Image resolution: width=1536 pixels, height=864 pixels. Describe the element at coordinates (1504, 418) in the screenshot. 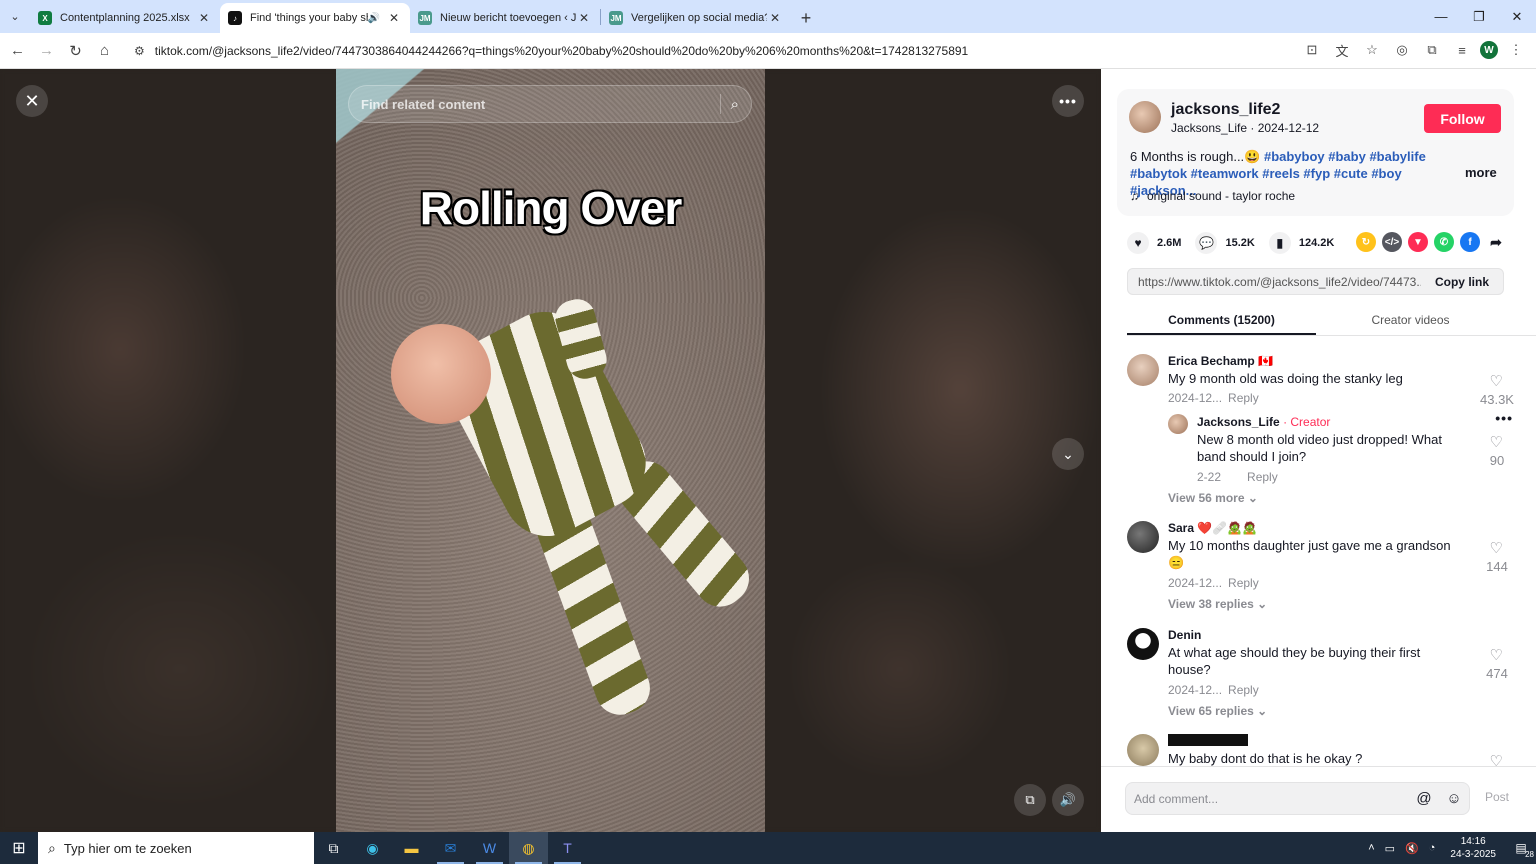

I see `comment-more-icon: •••` at that location.